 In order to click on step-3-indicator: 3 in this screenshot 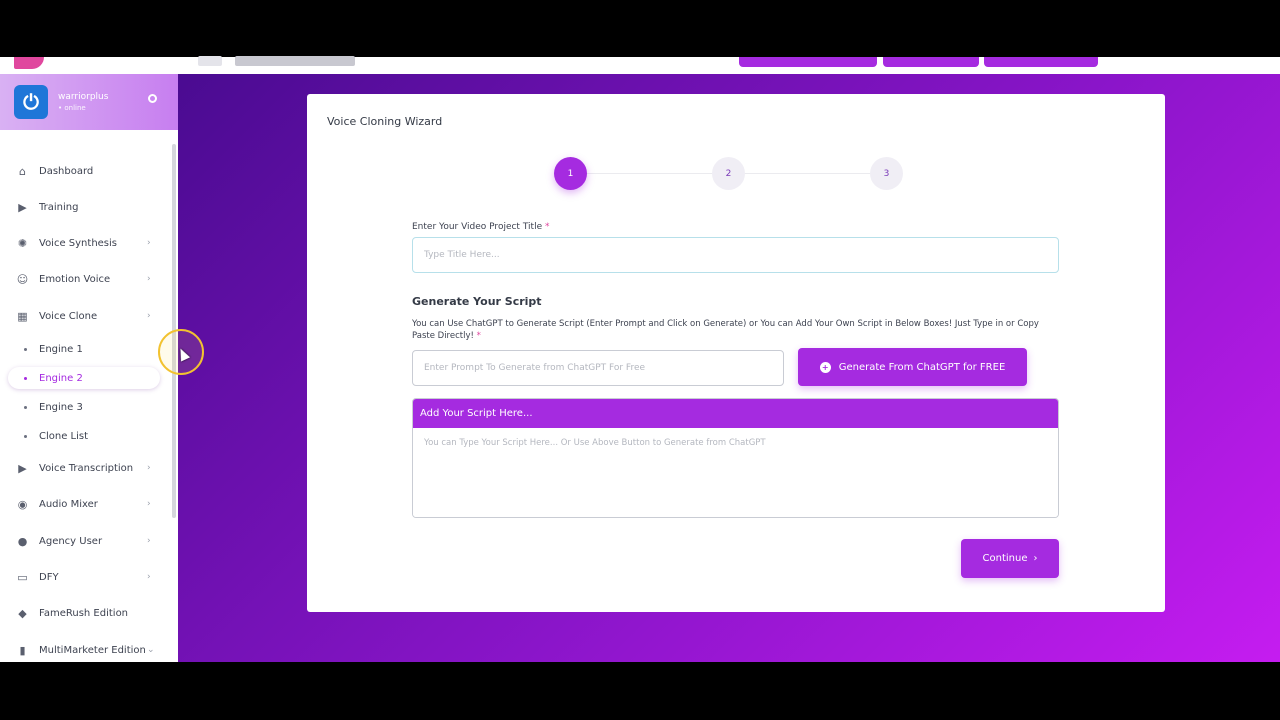, I will do `click(886, 173)`.